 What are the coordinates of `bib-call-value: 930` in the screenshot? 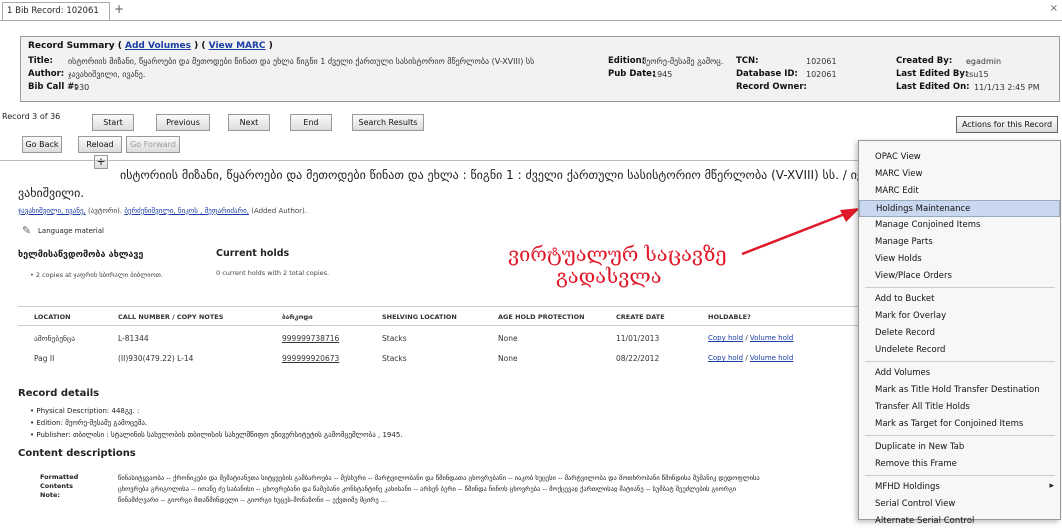 It's located at (82, 87).